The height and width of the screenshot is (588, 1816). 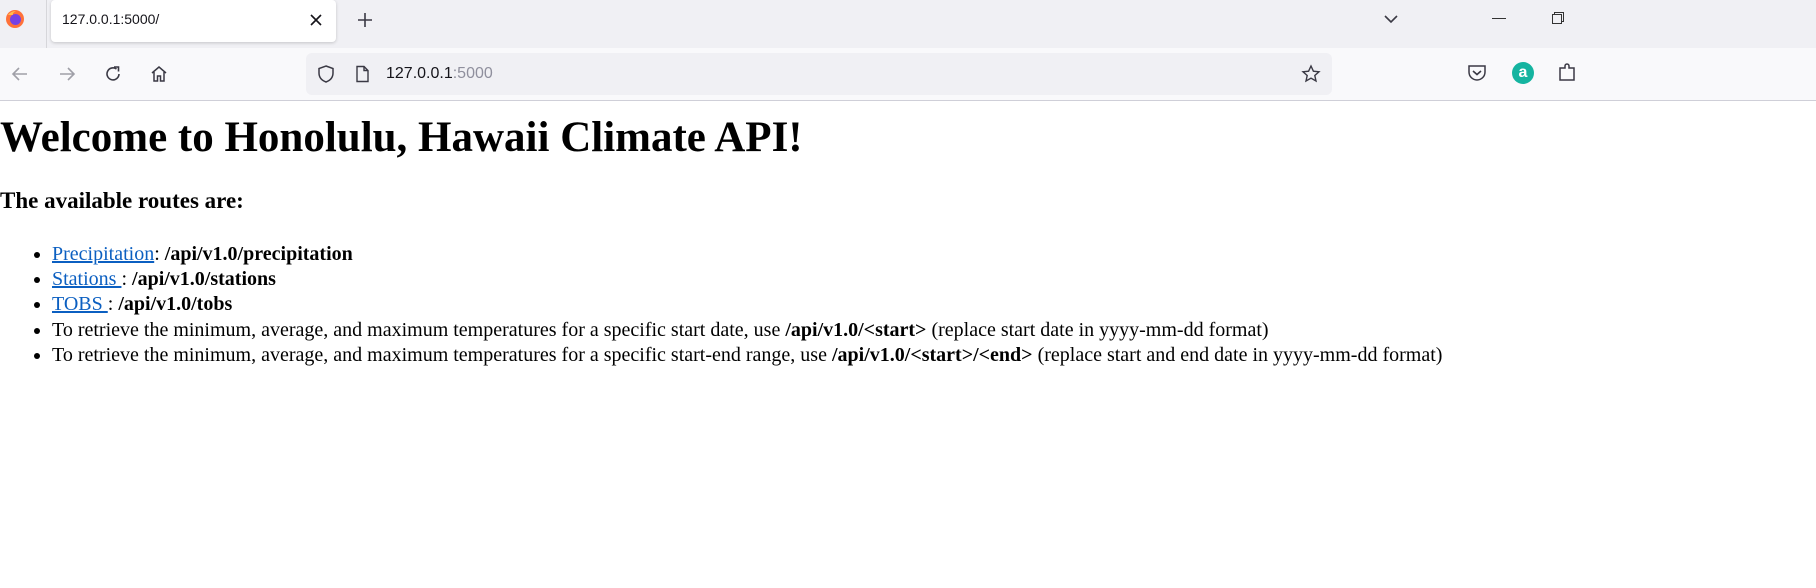 What do you see at coordinates (419, 73) in the screenshot?
I see `url-host: 127.0.0.1` at bounding box center [419, 73].